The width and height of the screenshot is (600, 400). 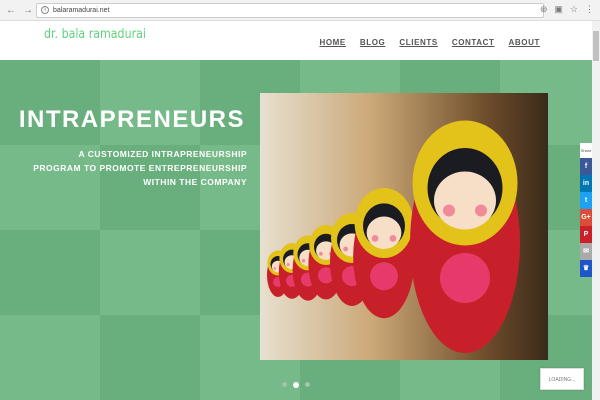 What do you see at coordinates (524, 42) in the screenshot?
I see `nav-about: ABOUT` at bounding box center [524, 42].